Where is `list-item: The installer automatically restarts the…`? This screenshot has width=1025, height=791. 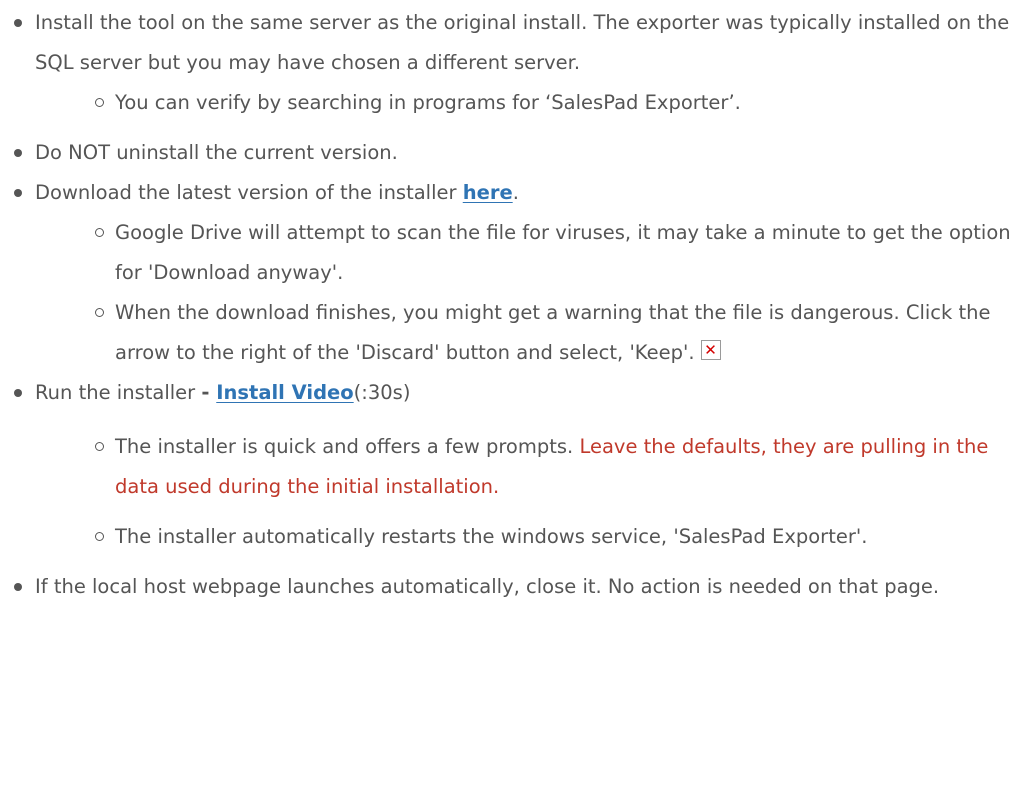 list-item: The installer automatically restarts the… is located at coordinates (560, 537).